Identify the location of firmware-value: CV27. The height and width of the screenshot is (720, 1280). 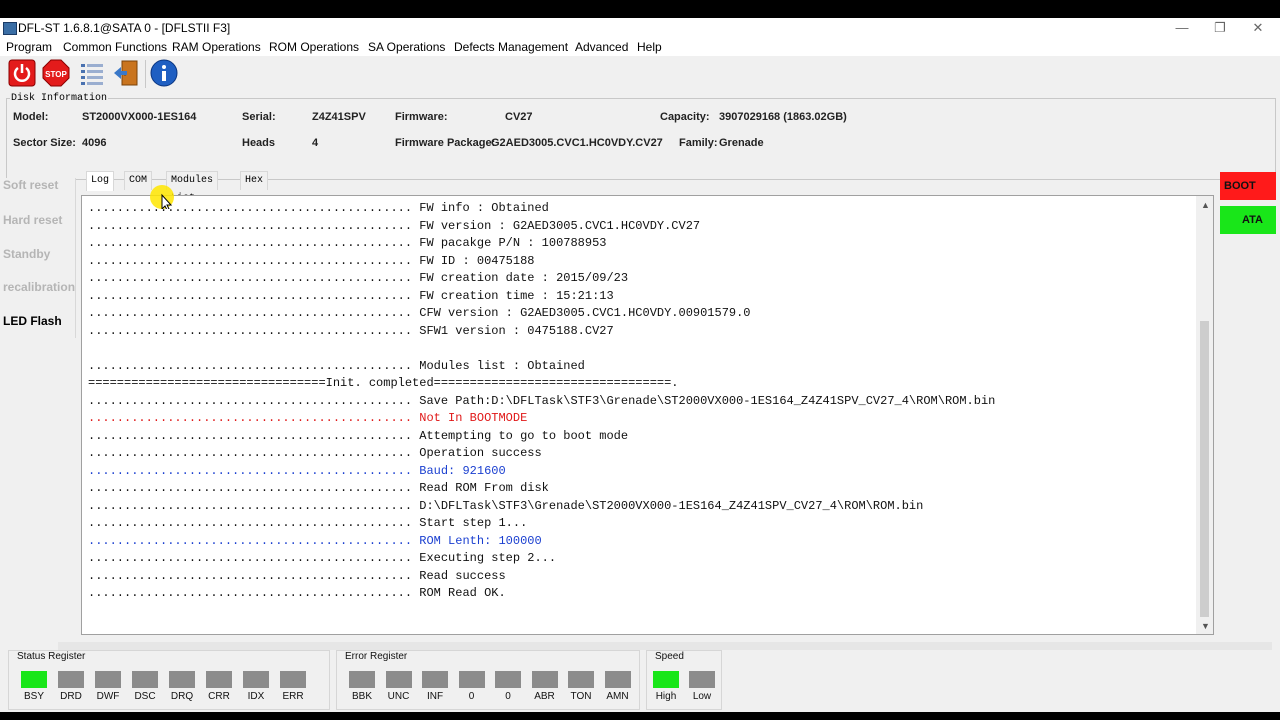
(519, 117).